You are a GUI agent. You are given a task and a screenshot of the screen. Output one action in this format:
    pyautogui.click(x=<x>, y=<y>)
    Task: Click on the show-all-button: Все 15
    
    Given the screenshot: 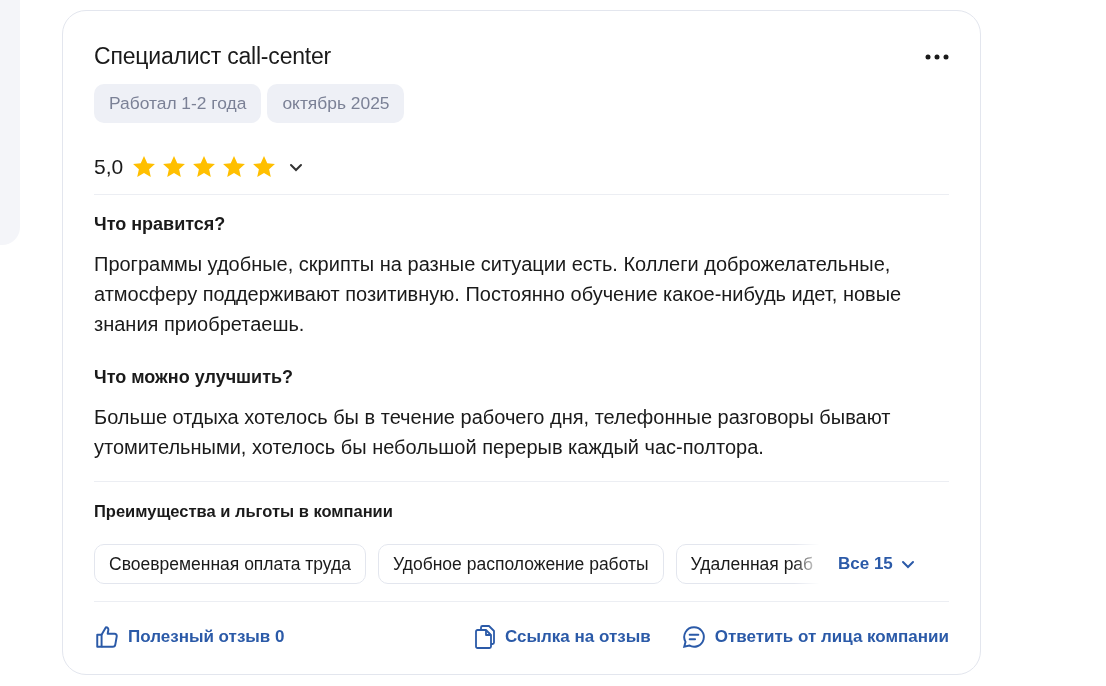 What is the action you would take?
    pyautogui.click(x=876, y=564)
    